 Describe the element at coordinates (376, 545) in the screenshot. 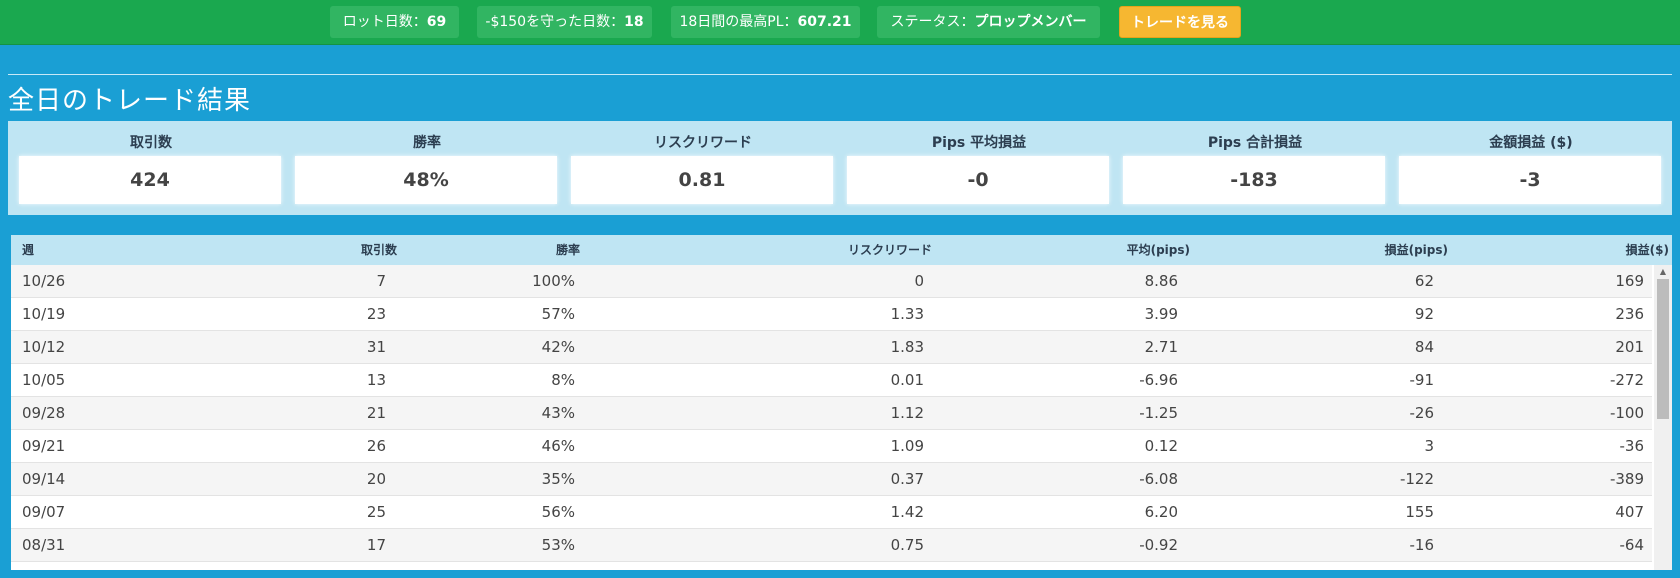

I see `cell-trade-count: 17` at that location.